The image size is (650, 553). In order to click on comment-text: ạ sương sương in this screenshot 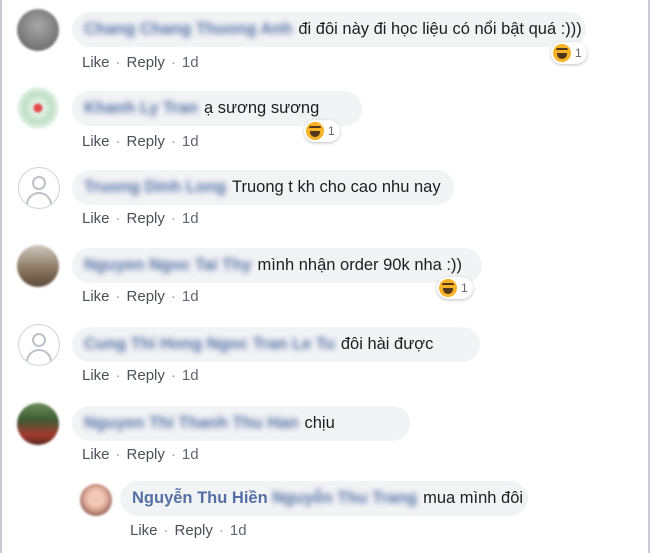, I will do `click(262, 108)`.